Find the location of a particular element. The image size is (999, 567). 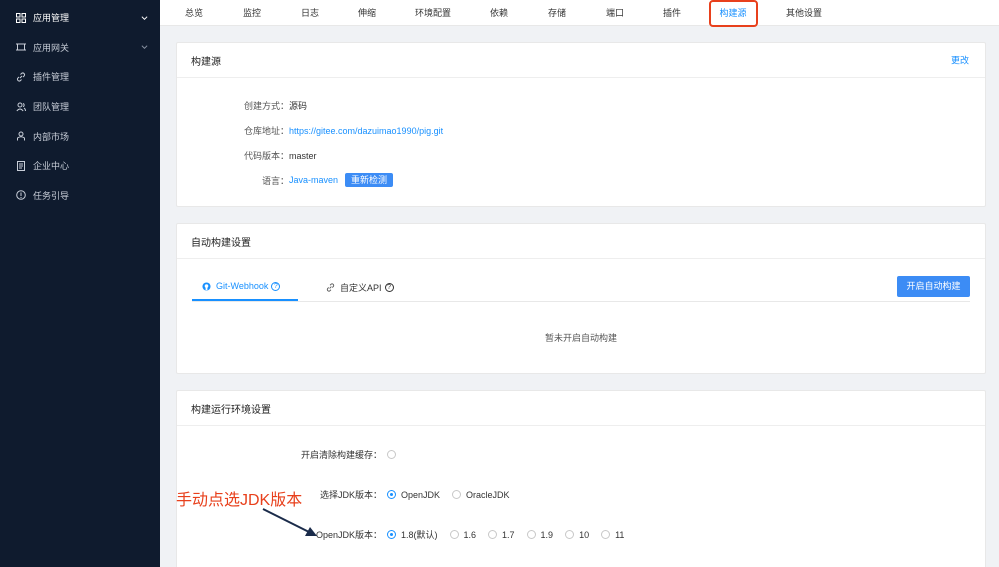

repo-link: https://gitee.com/dazuimao1990/pig.git is located at coordinates (366, 131).